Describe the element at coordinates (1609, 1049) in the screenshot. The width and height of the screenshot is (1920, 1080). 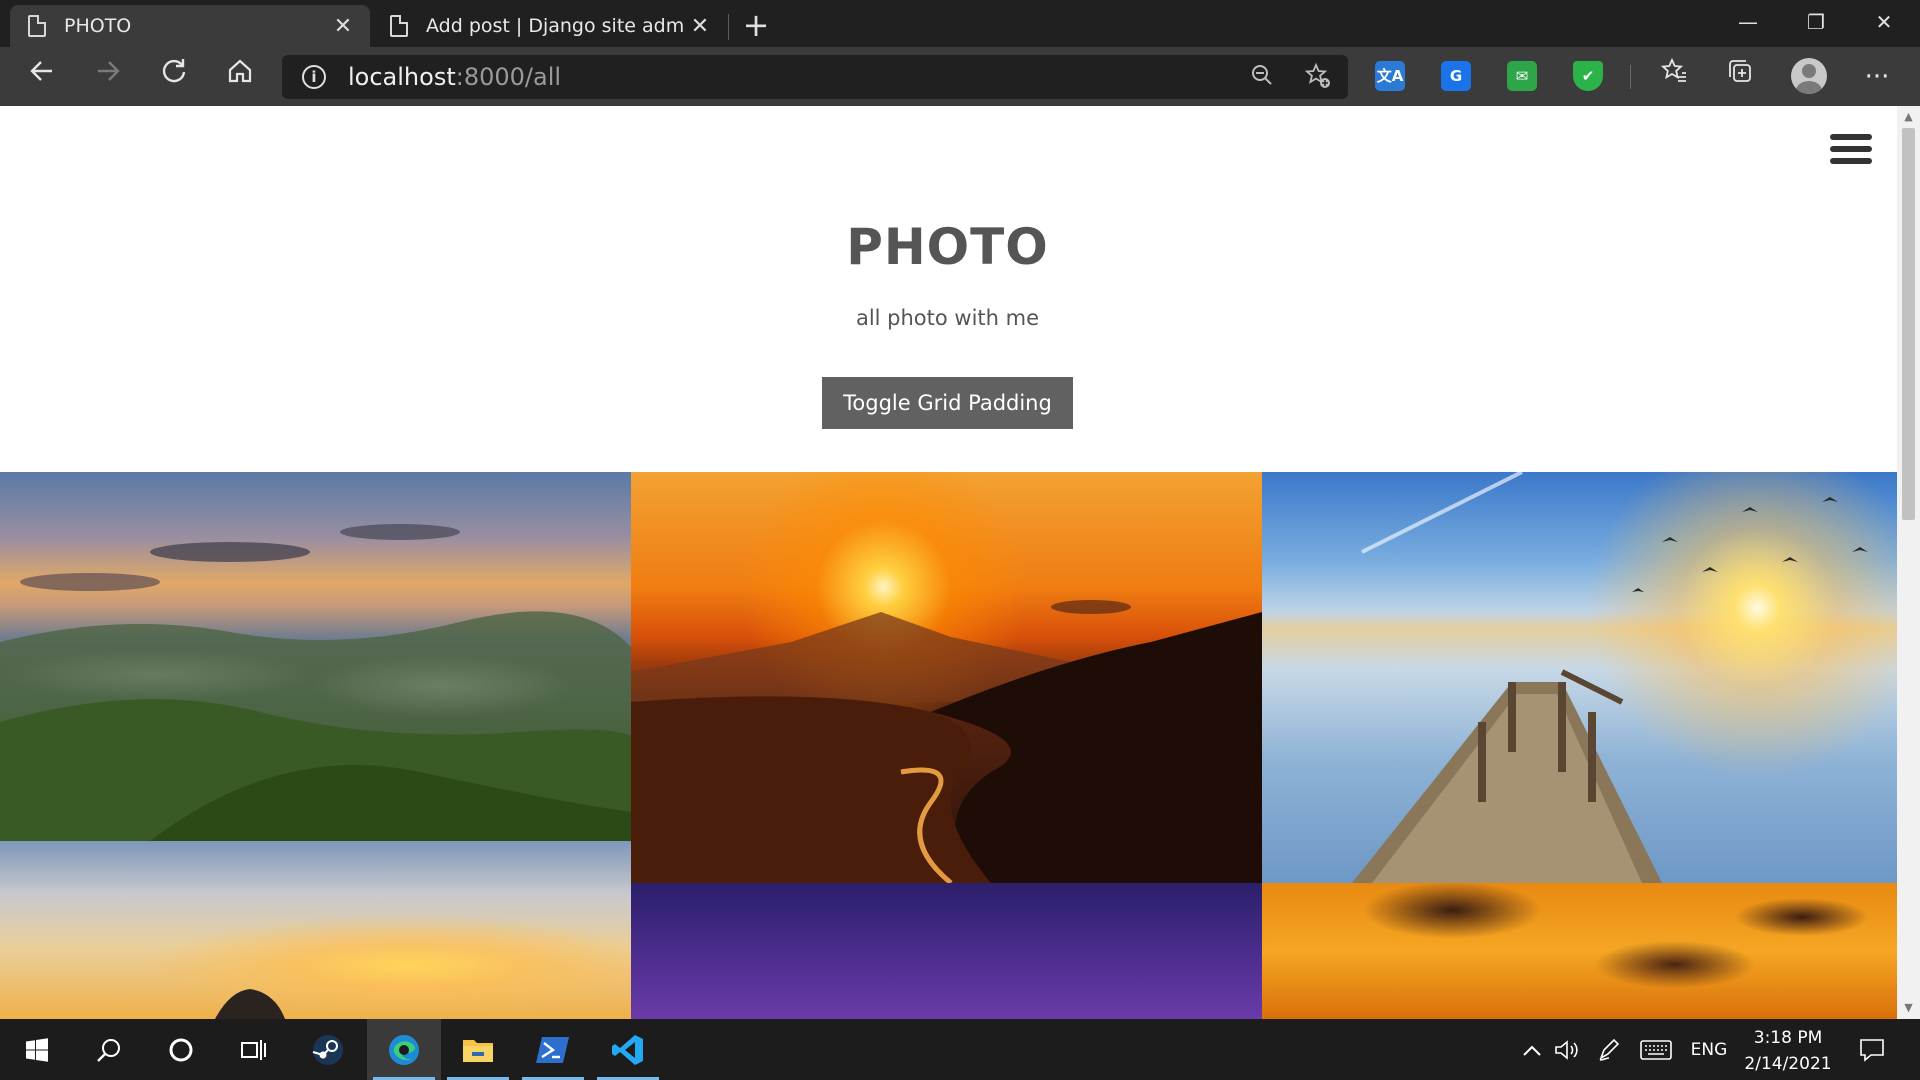
I see `pen-workspace-icon` at that location.